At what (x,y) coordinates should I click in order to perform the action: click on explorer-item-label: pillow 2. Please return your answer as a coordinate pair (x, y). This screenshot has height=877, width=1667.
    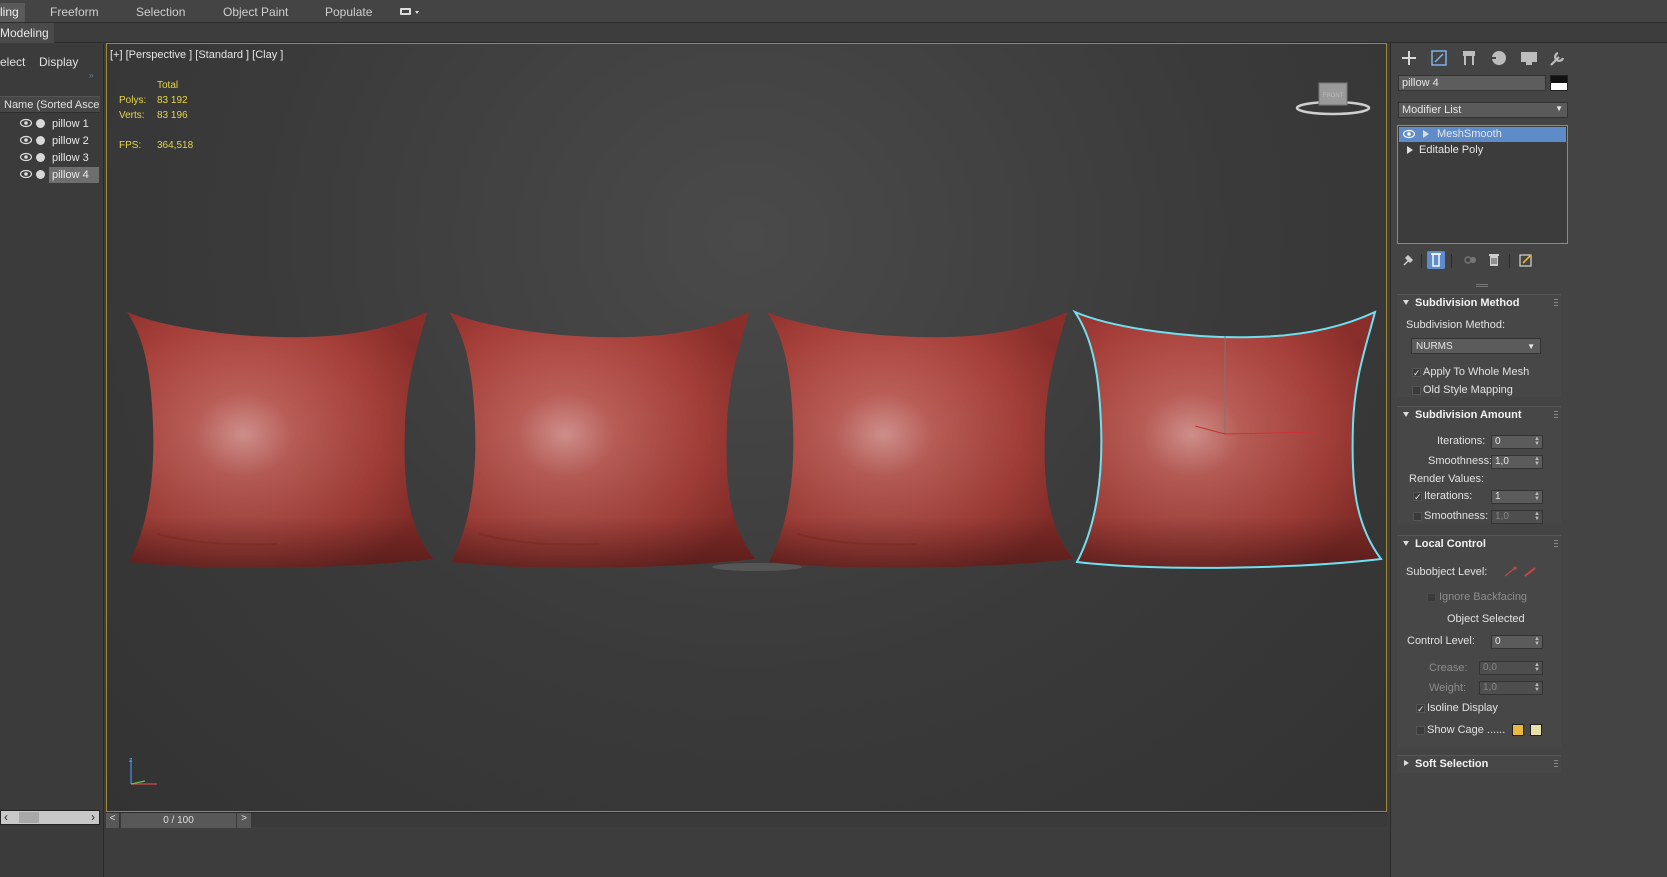
    Looking at the image, I should click on (74, 141).